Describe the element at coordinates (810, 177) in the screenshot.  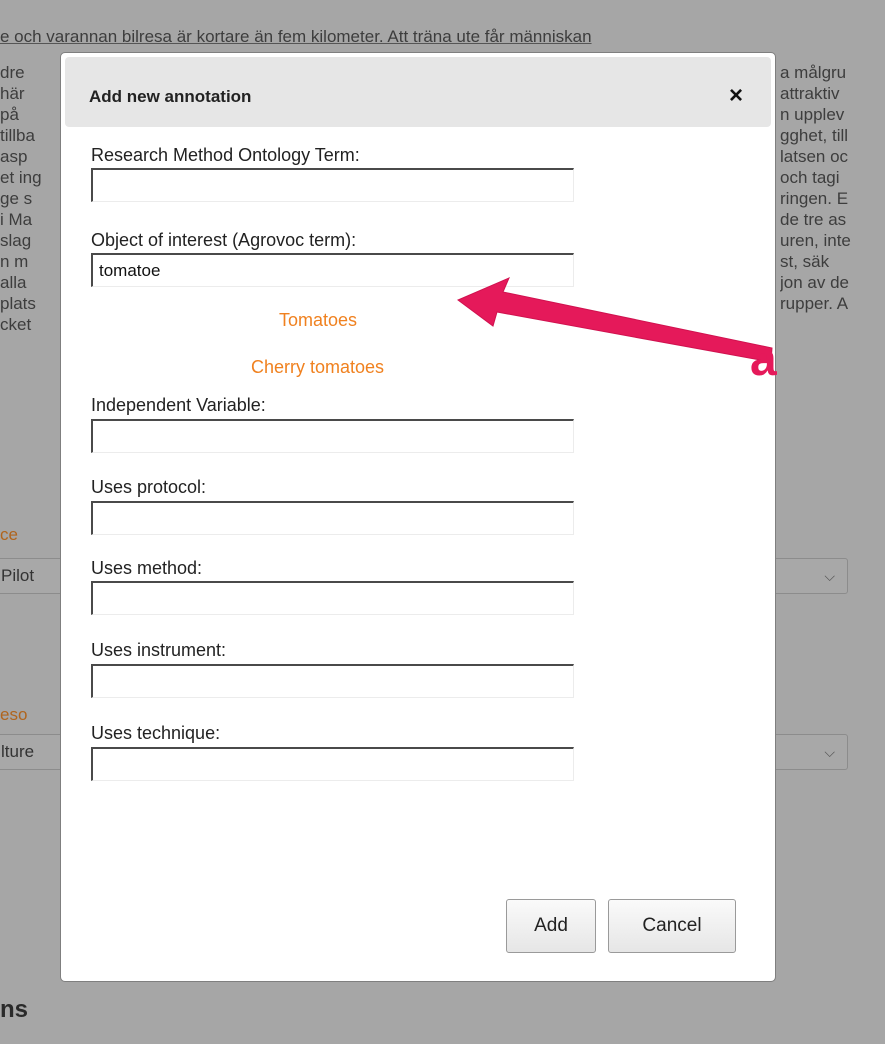
I see `background-text-fragment: och tagi` at that location.